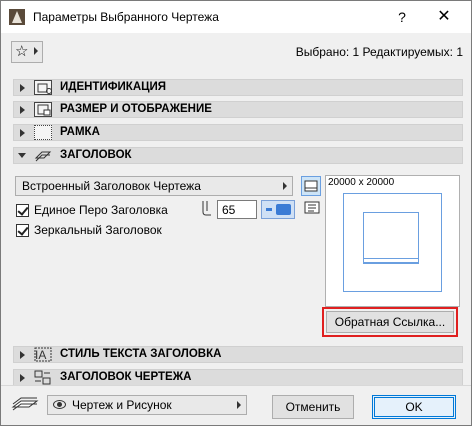  I want to click on cancel-button: Отменить, so click(313, 407).